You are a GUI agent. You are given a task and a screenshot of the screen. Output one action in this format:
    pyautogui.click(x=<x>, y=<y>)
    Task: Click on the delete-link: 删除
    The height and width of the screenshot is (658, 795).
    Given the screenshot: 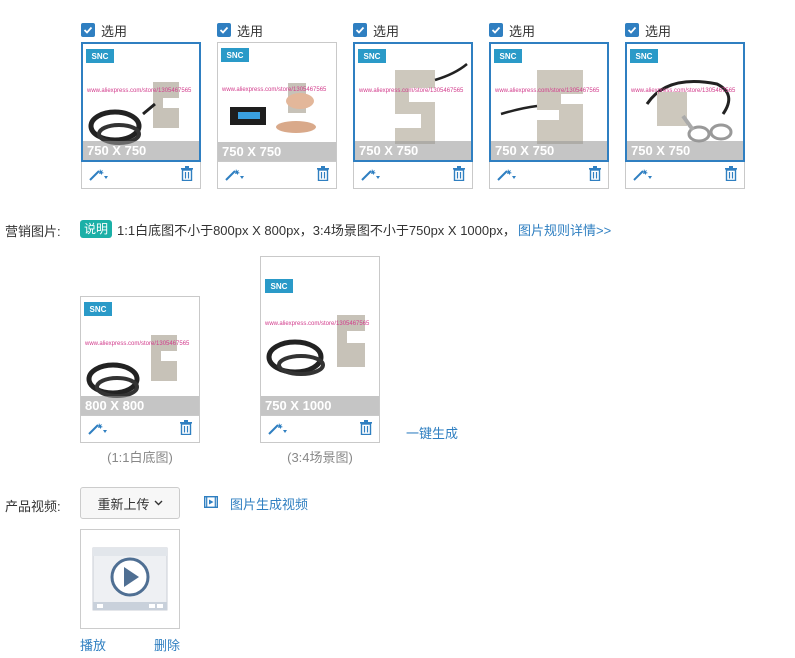 What is the action you would take?
    pyautogui.click(x=167, y=644)
    